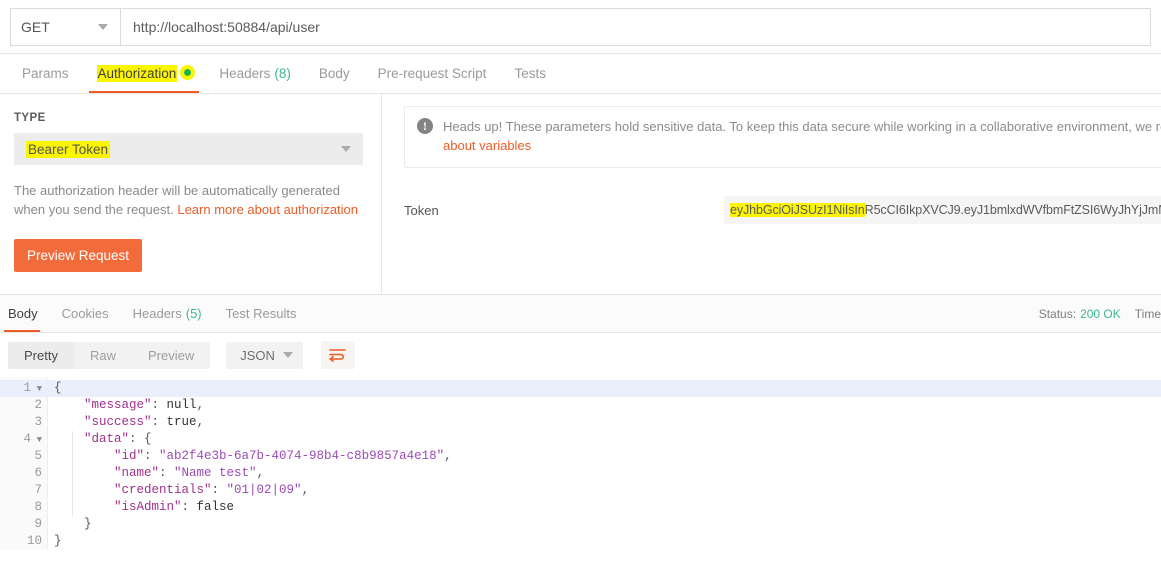 Image resolution: width=1161 pixels, height=572 pixels. What do you see at coordinates (487, 145) in the screenshot?
I see `about-variables-link: about variables` at bounding box center [487, 145].